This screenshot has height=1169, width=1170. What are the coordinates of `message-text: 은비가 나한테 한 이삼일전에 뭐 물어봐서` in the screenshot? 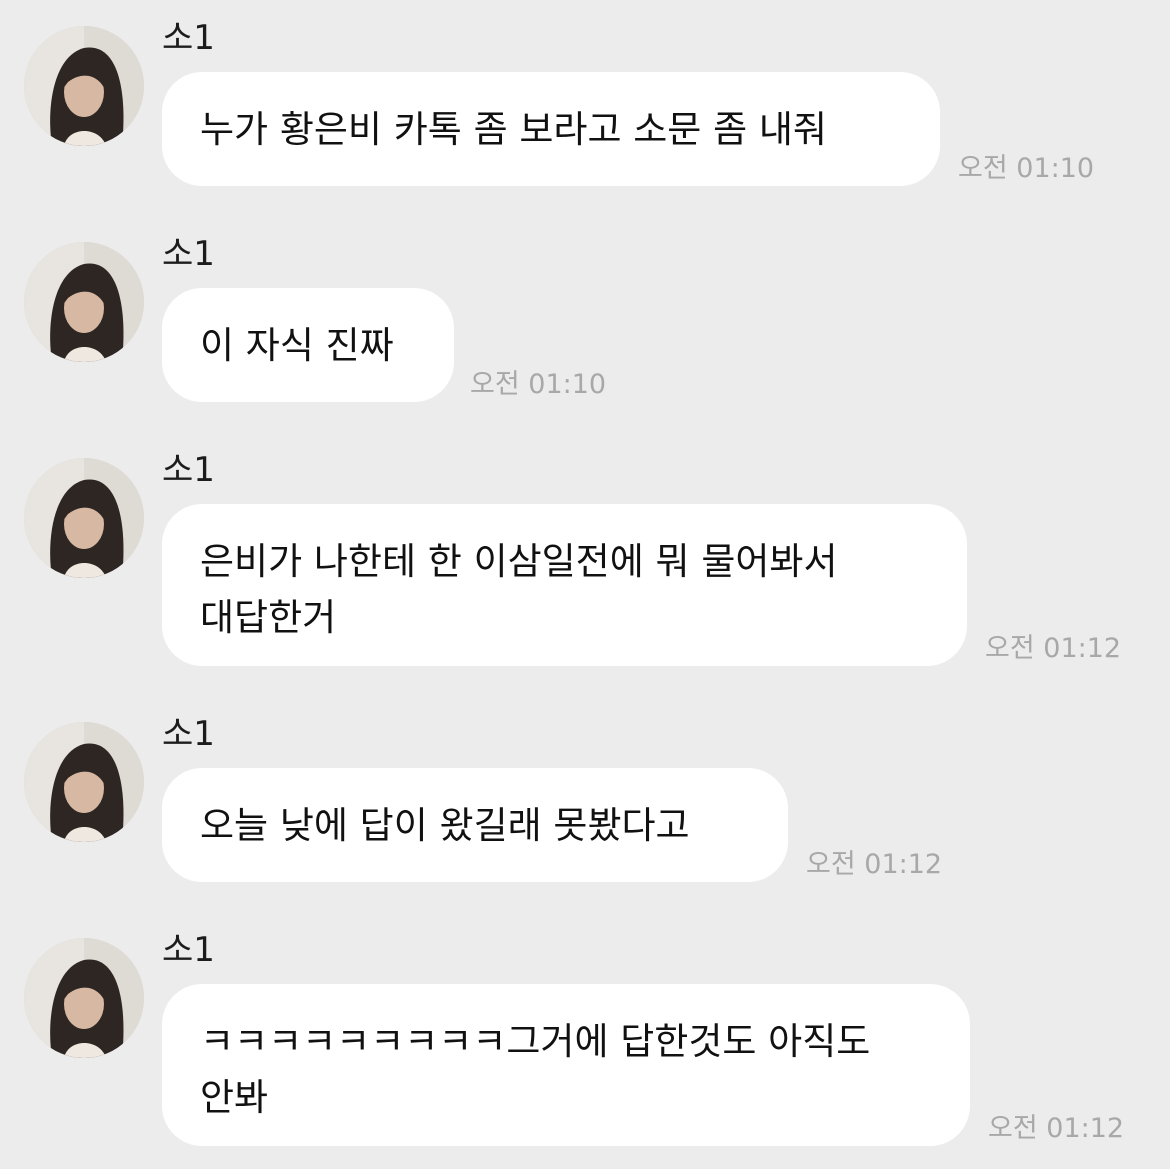 It's located at (519, 561).